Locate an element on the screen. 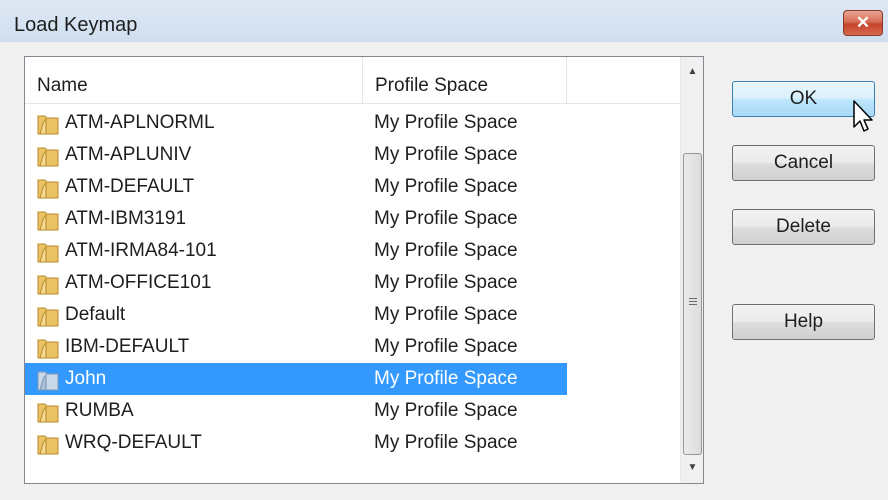 Image resolution: width=888 pixels, height=500 pixels. vertical-scrollbar: ▲ ▼ is located at coordinates (691, 270).